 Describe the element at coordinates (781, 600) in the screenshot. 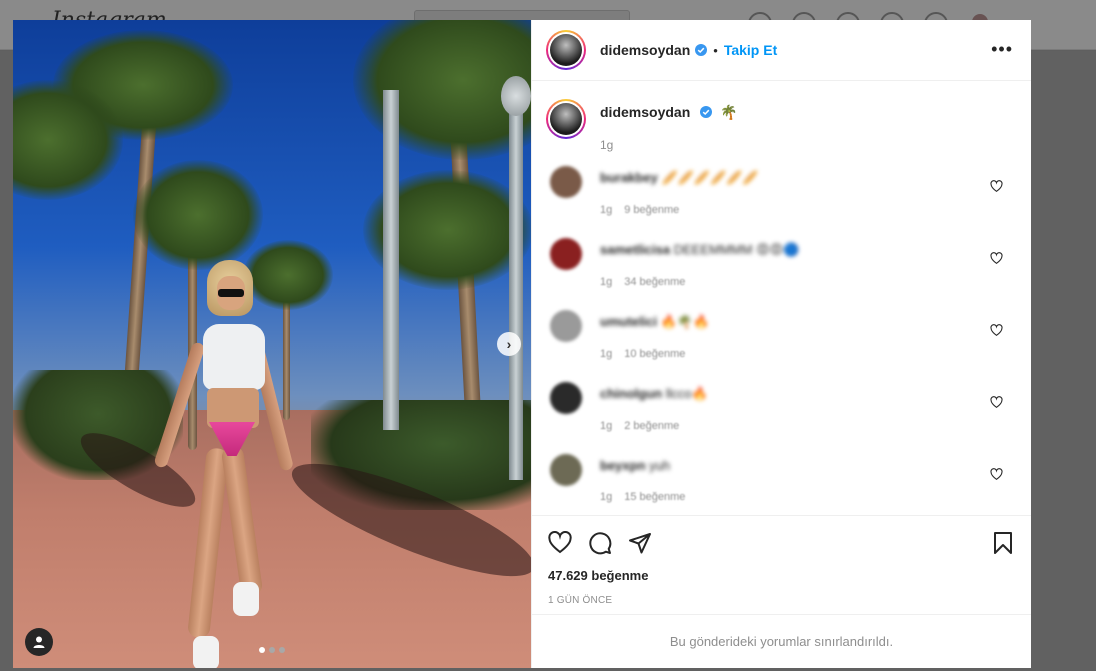

I see `post-timestamp: 1 gün önce` at that location.